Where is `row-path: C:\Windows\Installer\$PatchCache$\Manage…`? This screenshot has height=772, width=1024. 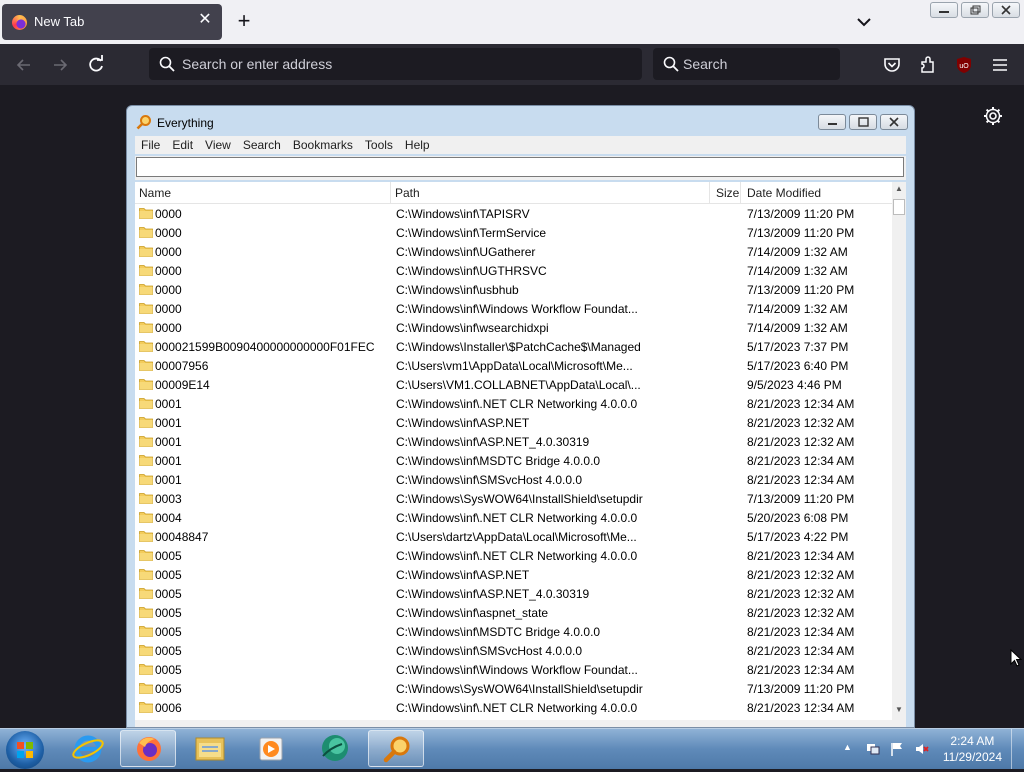 row-path: C:\Windows\Installer\$PatchCache$\Manage… is located at coordinates (518, 347).